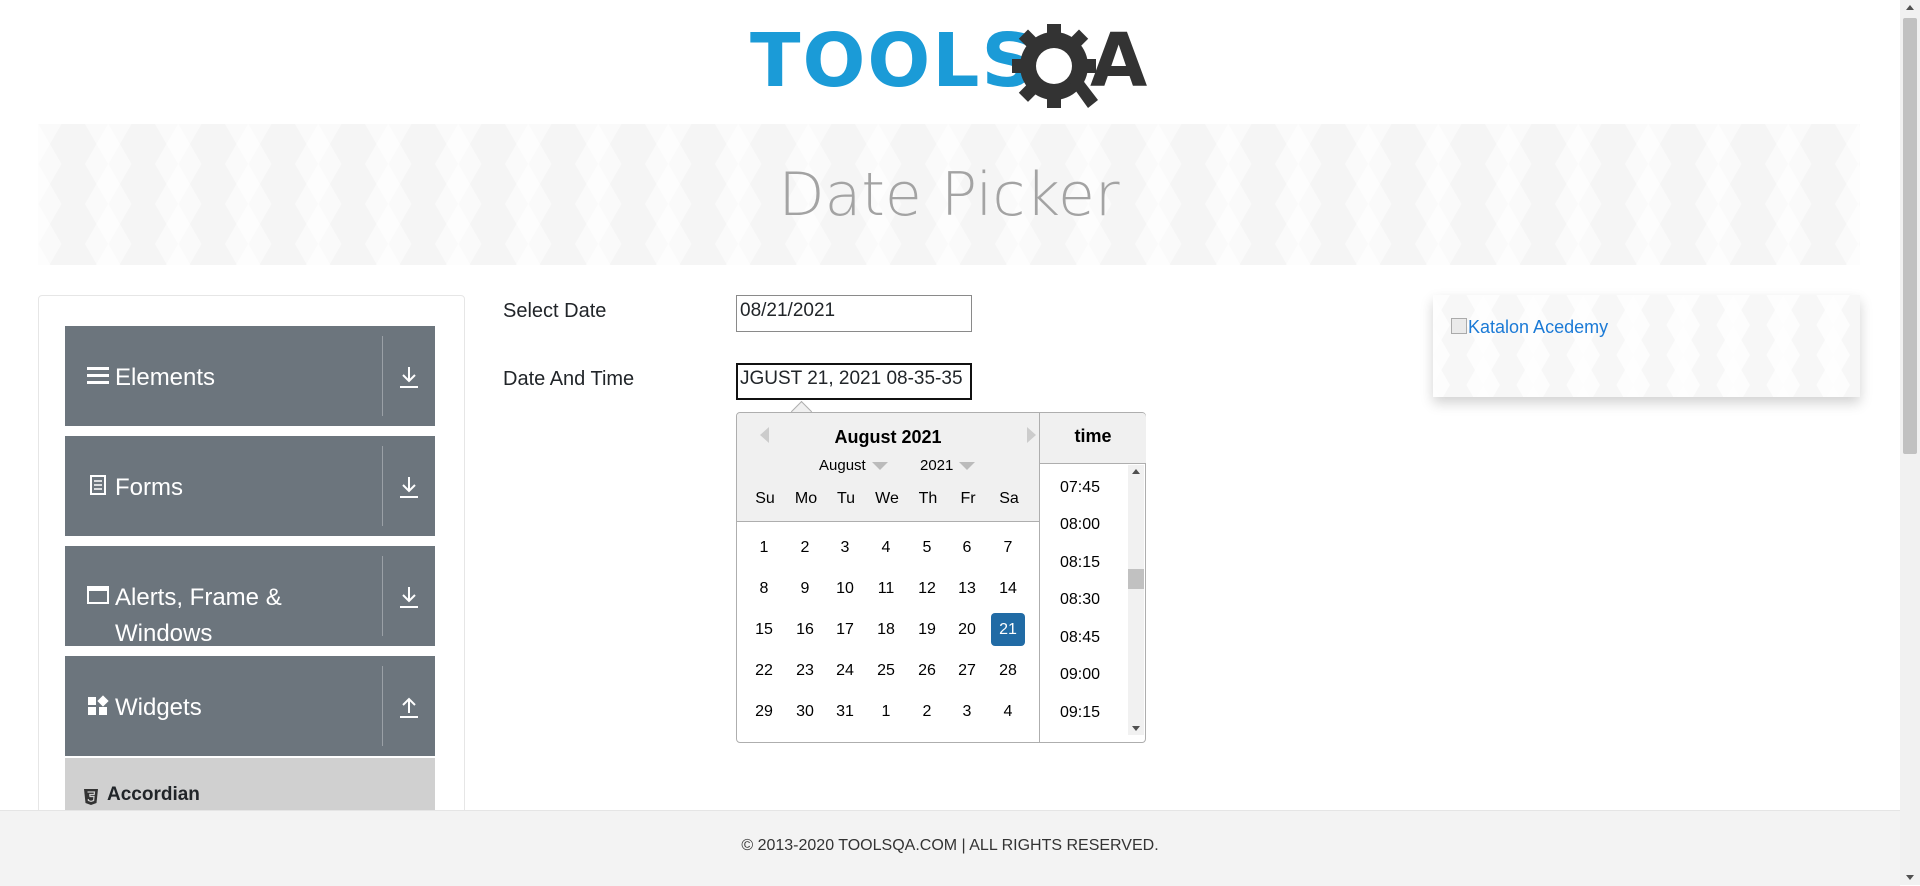 The width and height of the screenshot is (1920, 886). What do you see at coordinates (764, 629) in the screenshot?
I see `calendar-day: 15` at bounding box center [764, 629].